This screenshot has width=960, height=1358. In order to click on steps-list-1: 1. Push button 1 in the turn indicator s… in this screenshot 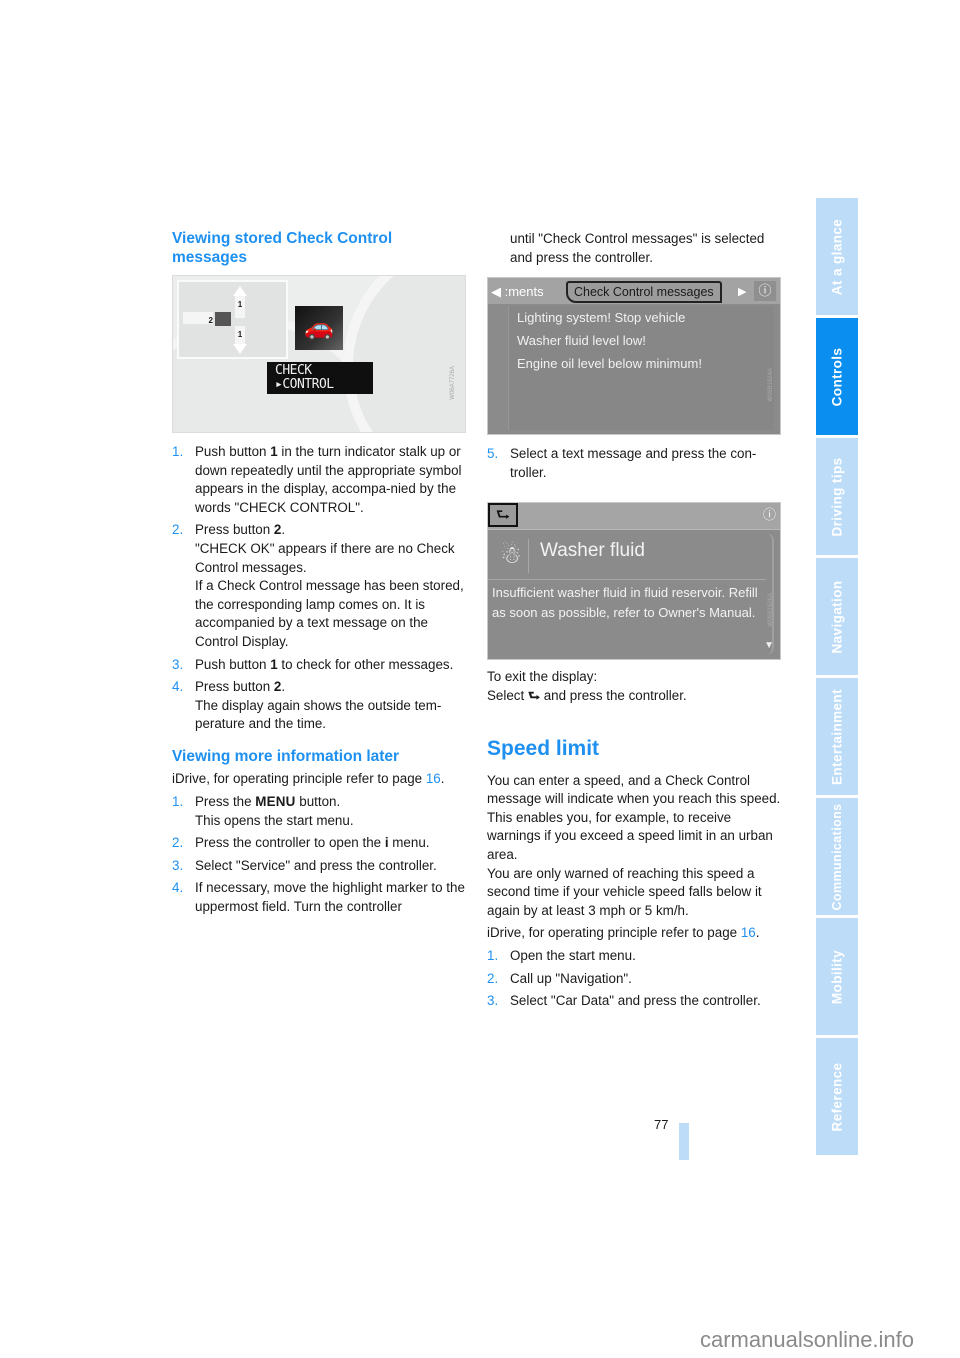, I will do `click(319, 588)`.